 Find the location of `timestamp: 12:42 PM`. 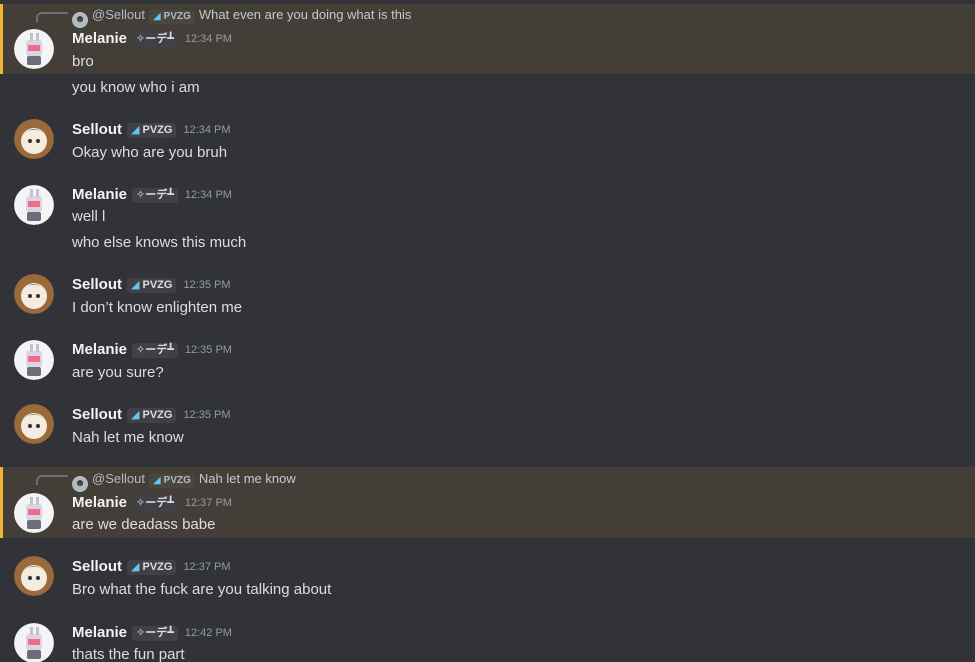

timestamp: 12:42 PM is located at coordinates (208, 633).